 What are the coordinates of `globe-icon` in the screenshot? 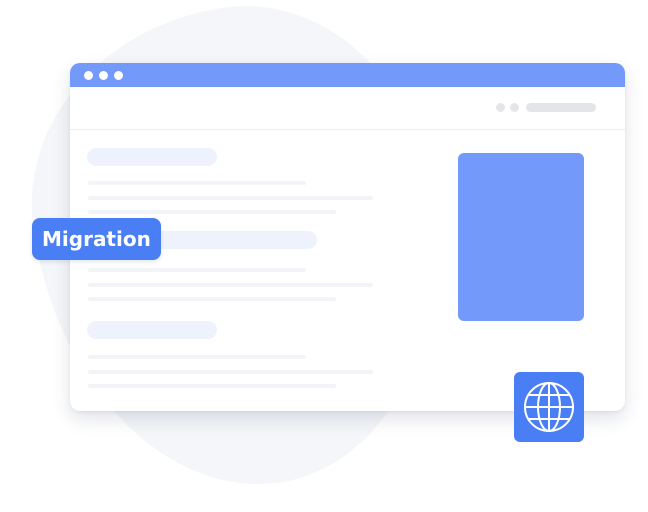 It's located at (549, 407).